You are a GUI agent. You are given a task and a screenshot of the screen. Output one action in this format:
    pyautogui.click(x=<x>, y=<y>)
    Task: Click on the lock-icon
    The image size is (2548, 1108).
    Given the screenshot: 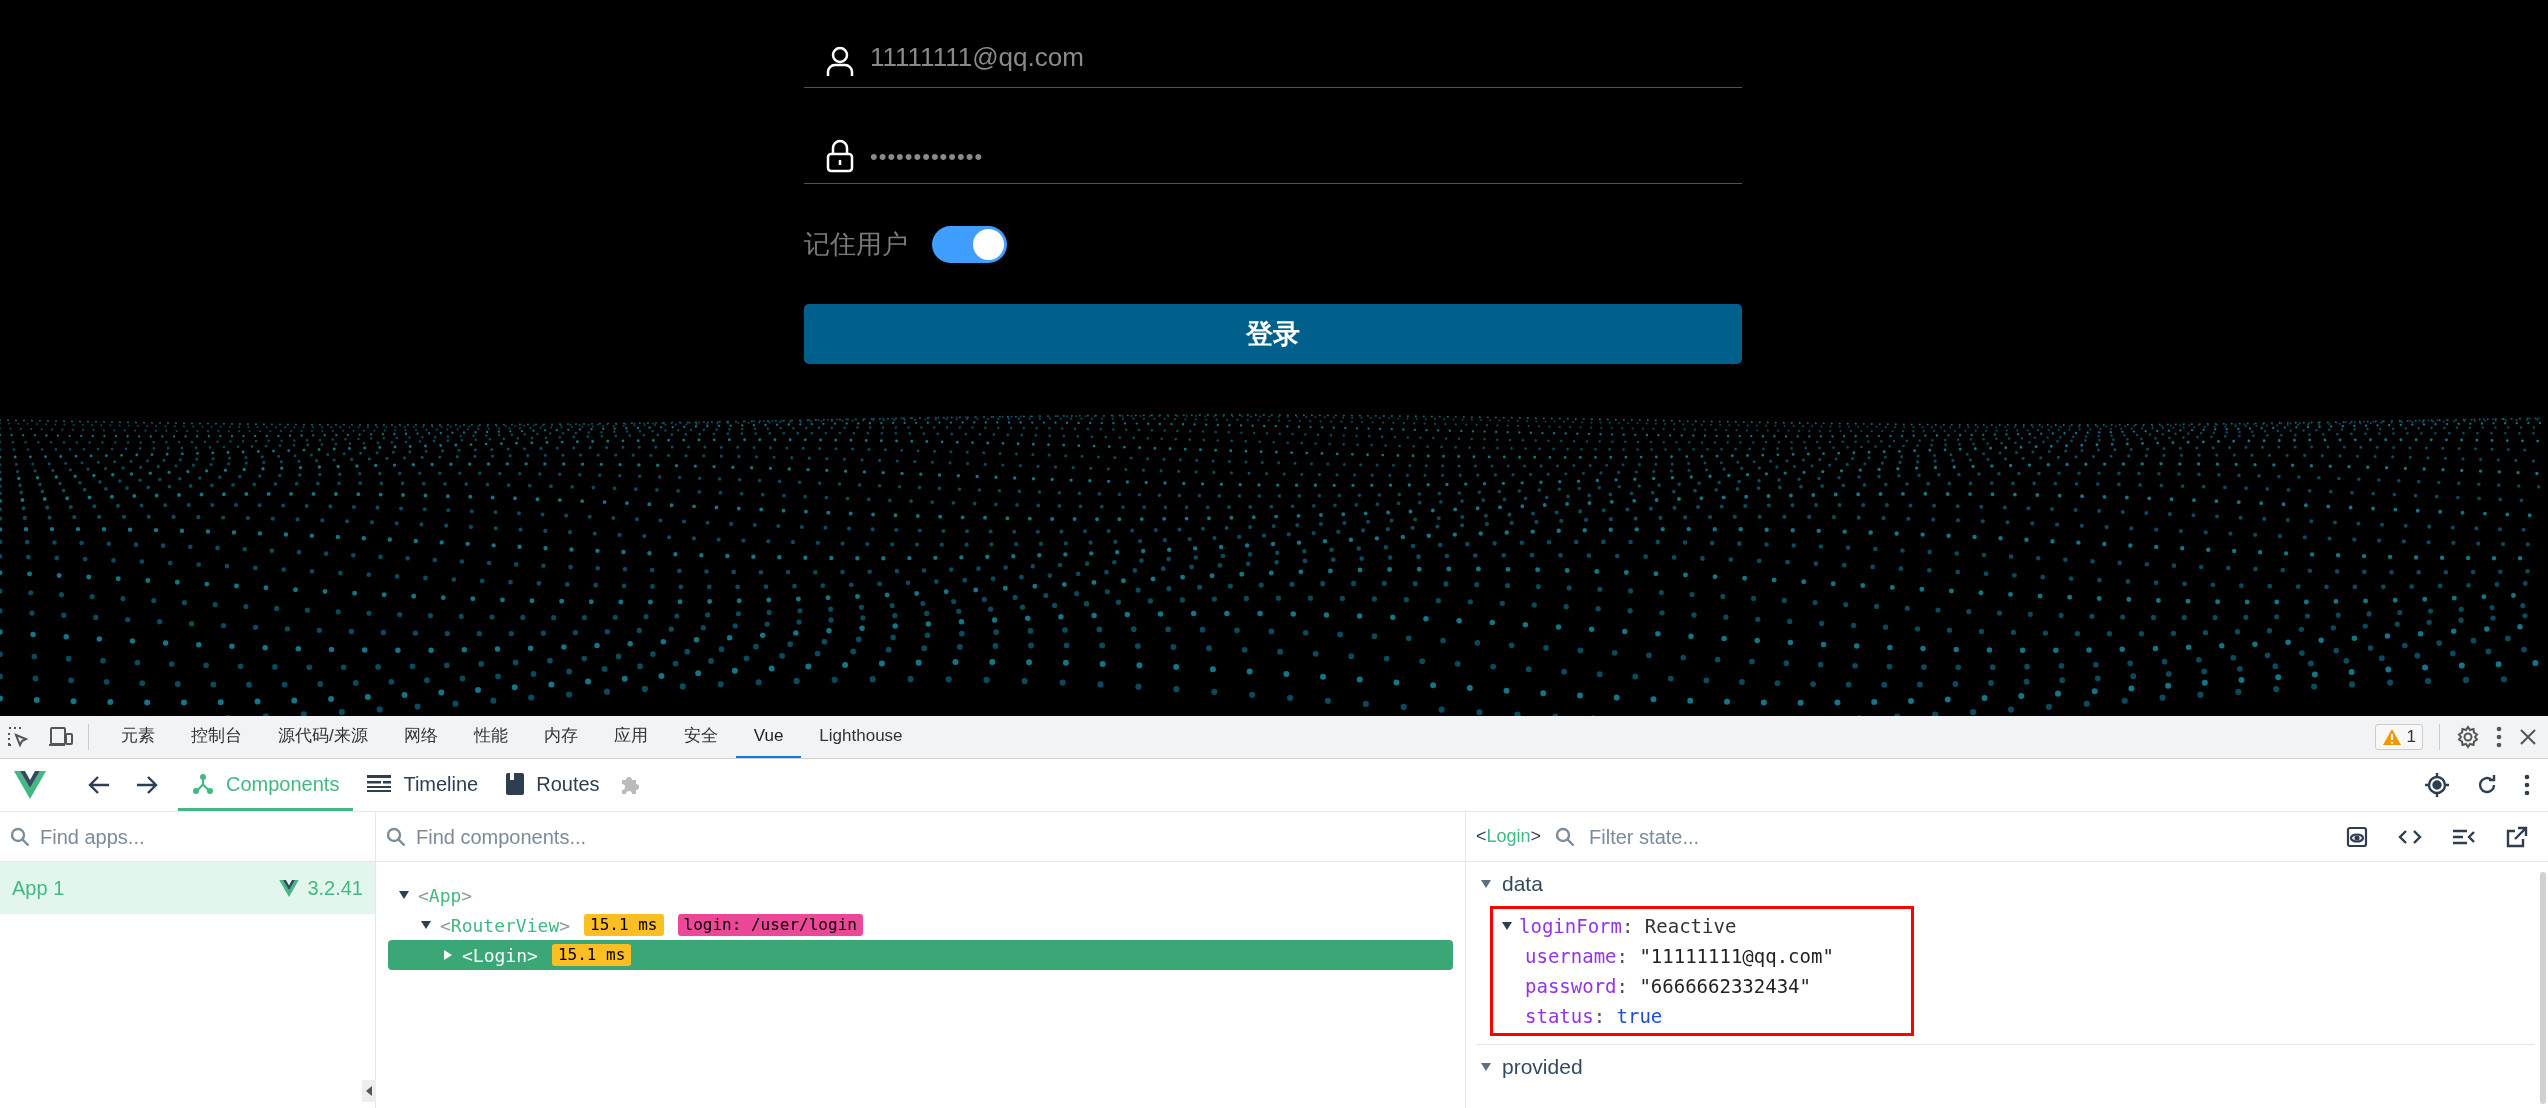 What is the action you would take?
    pyautogui.click(x=840, y=156)
    